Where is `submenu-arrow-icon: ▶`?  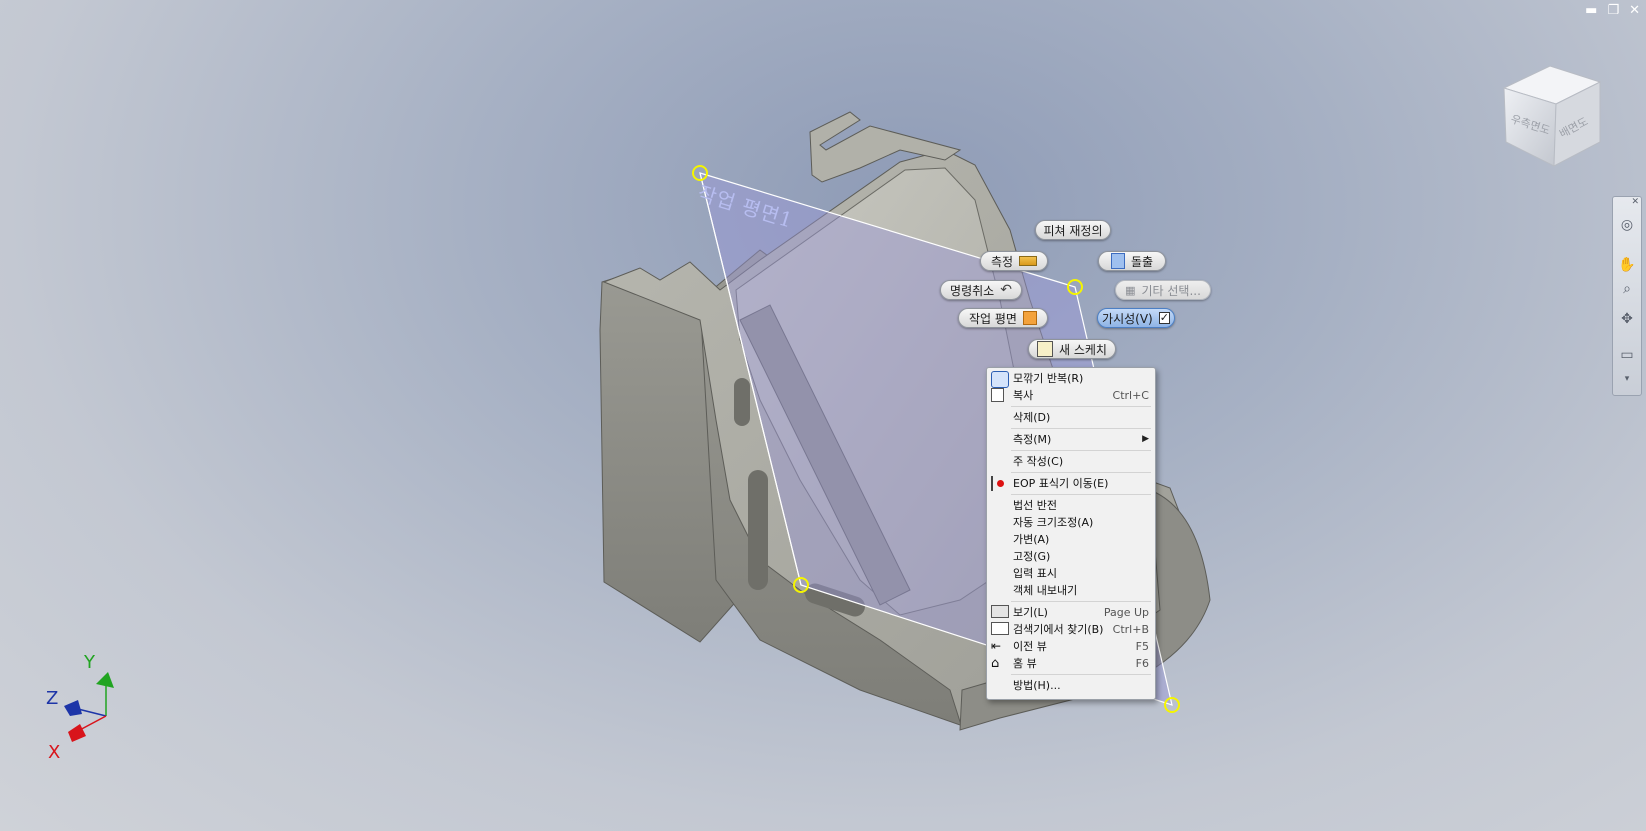 submenu-arrow-icon: ▶ is located at coordinates (1145, 439).